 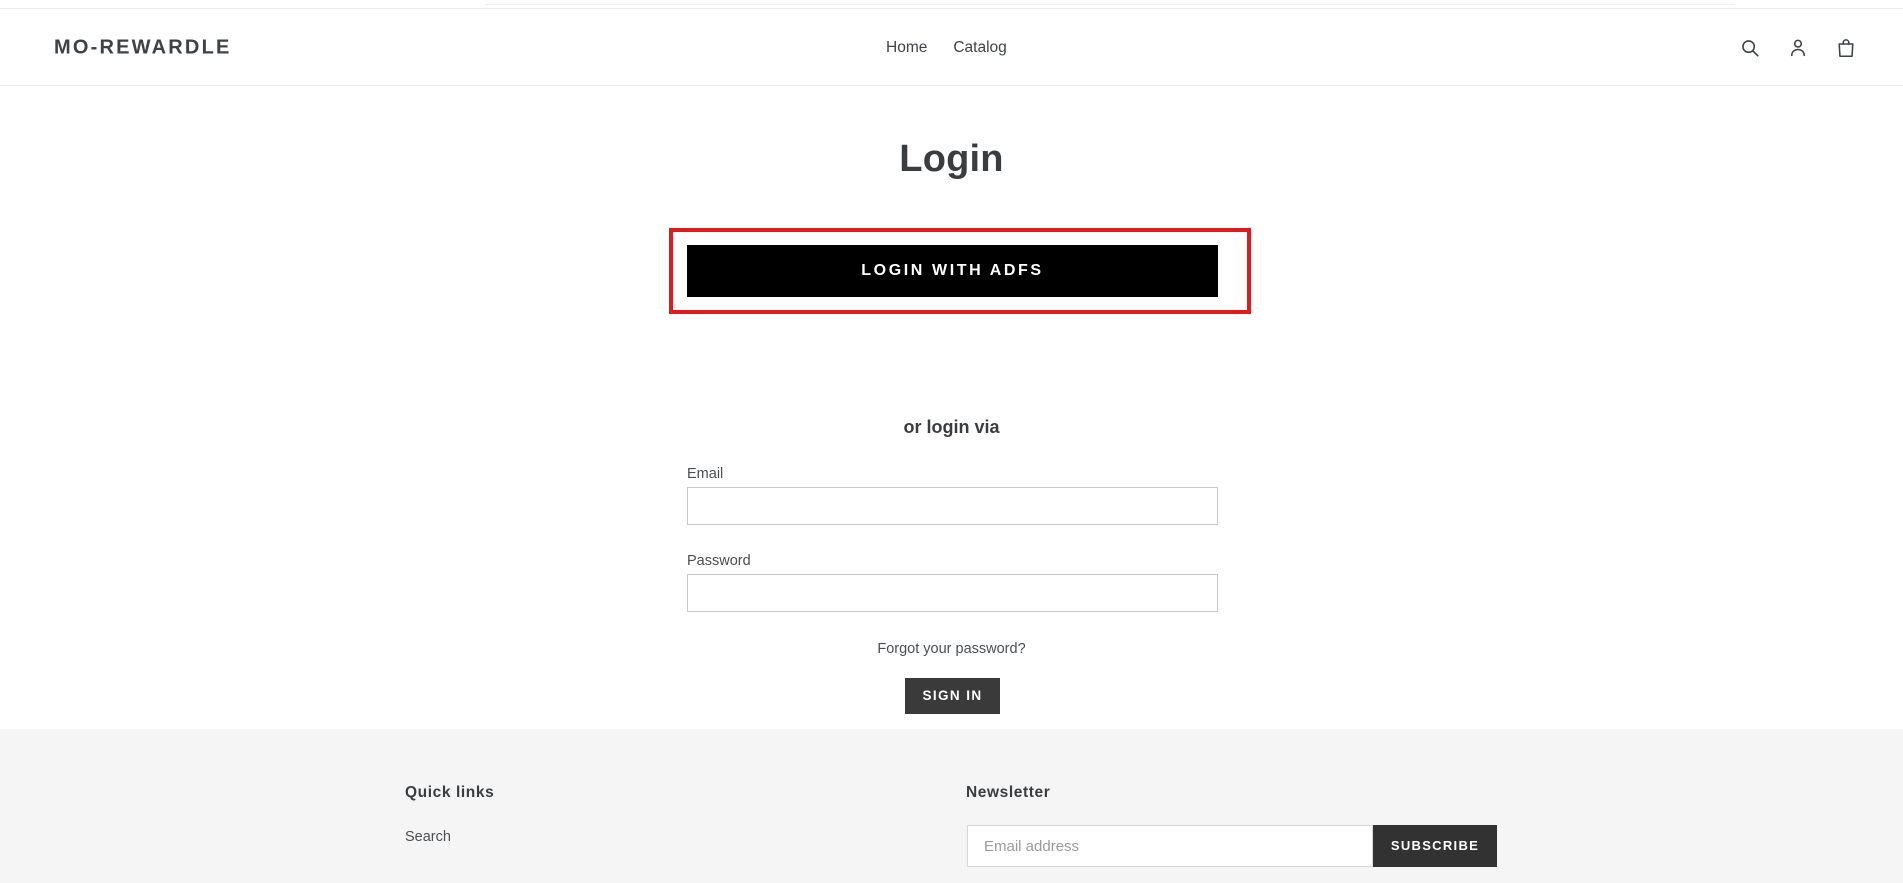 What do you see at coordinates (906, 48) in the screenshot?
I see `nav-item-home: Home` at bounding box center [906, 48].